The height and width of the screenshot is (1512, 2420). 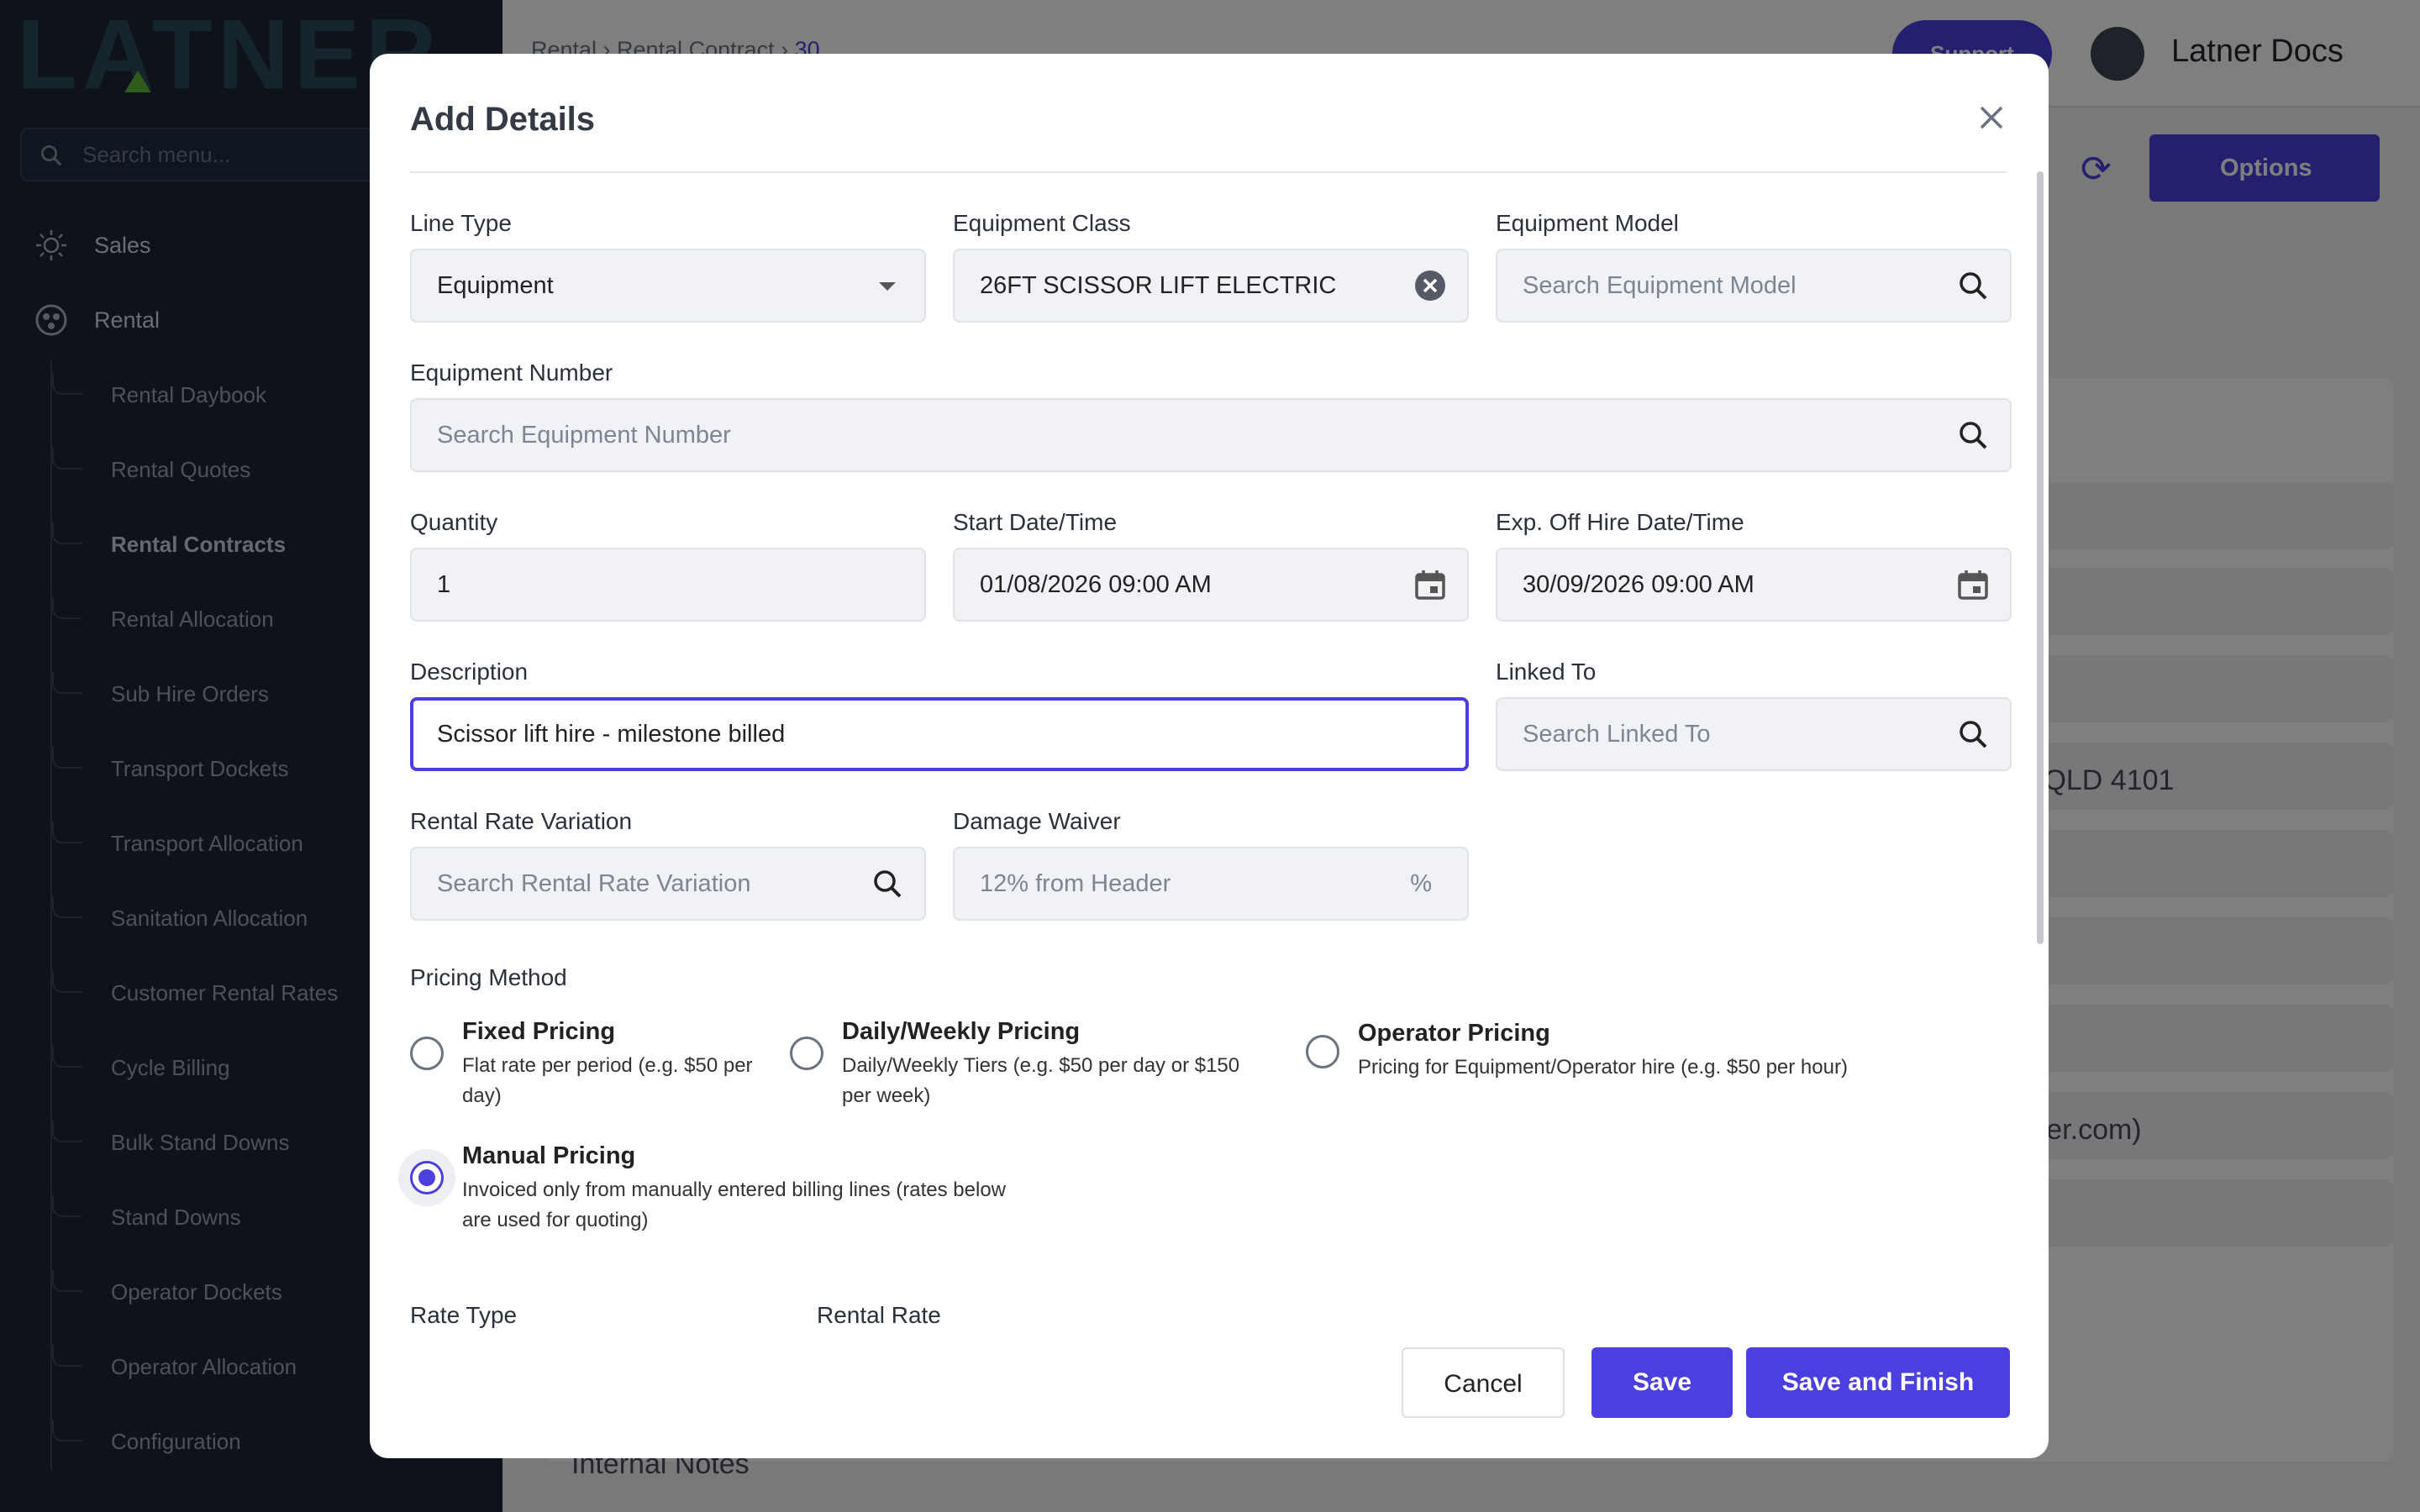 I want to click on modal-title: Add Details, so click(x=503, y=119).